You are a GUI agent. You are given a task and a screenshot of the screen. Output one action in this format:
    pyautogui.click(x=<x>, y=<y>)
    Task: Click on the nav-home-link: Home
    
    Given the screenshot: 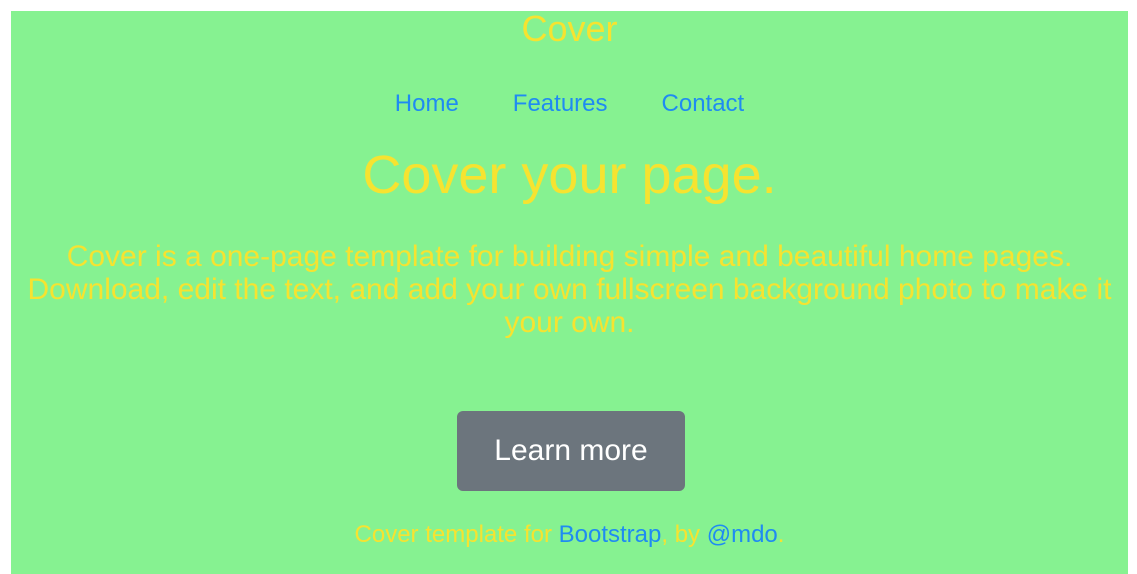 What is the action you would take?
    pyautogui.click(x=427, y=104)
    